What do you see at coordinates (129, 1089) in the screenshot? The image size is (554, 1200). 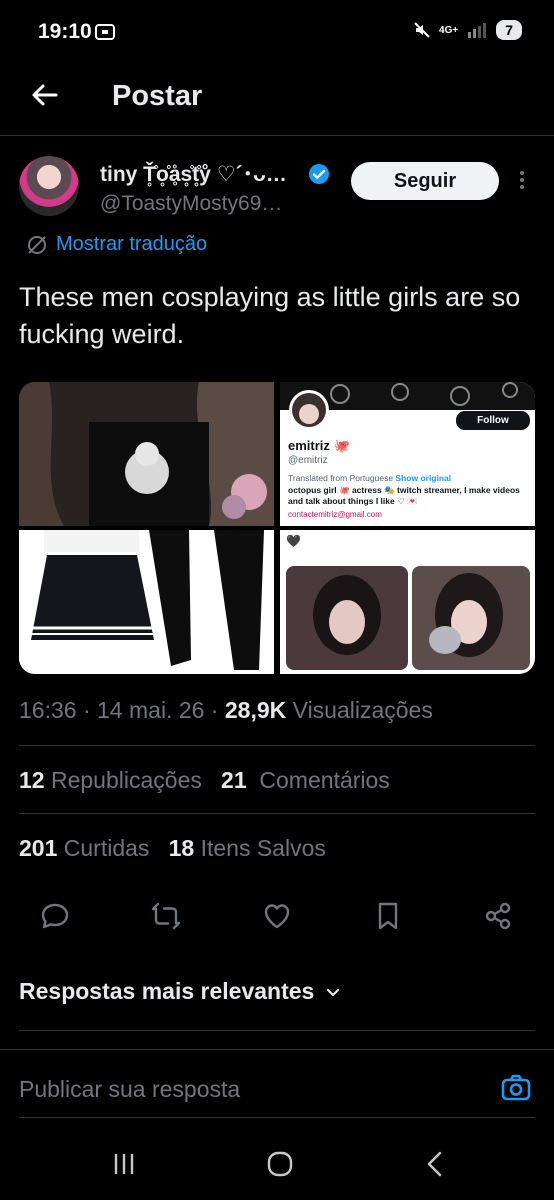 I see `reply-input: Publicar sua resposta` at bounding box center [129, 1089].